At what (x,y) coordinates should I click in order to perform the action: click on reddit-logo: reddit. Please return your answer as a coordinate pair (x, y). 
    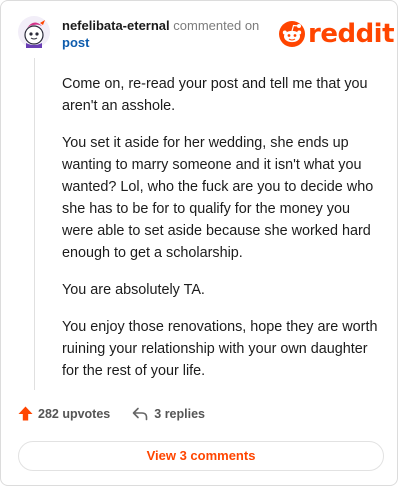
    Looking at the image, I should click on (337, 34).